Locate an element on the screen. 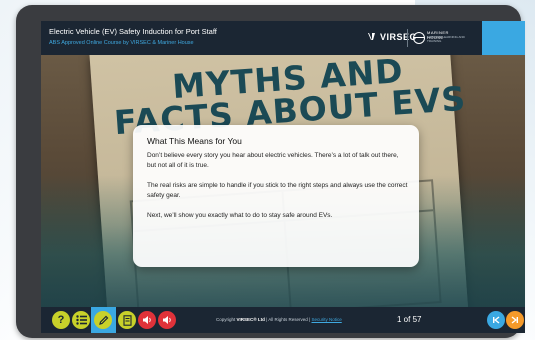 This screenshot has width=535, height=340. list-icon is located at coordinates (81, 320).